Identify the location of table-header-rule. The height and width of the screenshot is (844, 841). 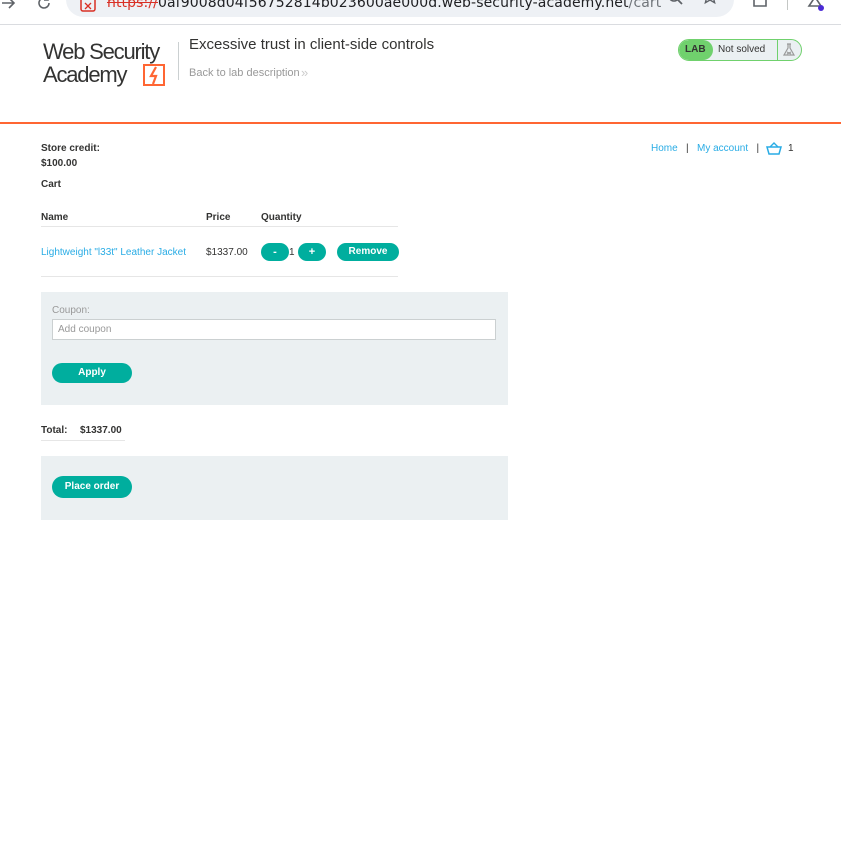
(219, 226).